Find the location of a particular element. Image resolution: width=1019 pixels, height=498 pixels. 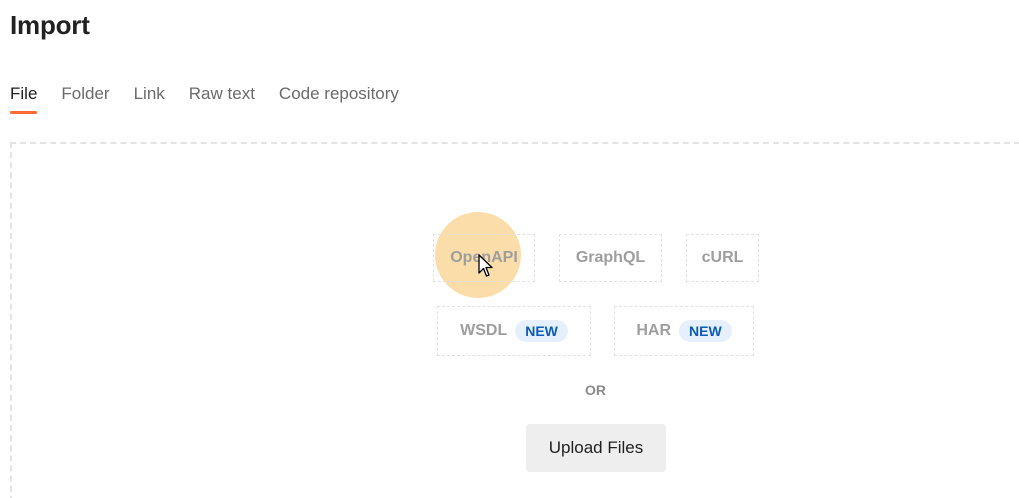

graphql-label: GraphQL is located at coordinates (610, 257).